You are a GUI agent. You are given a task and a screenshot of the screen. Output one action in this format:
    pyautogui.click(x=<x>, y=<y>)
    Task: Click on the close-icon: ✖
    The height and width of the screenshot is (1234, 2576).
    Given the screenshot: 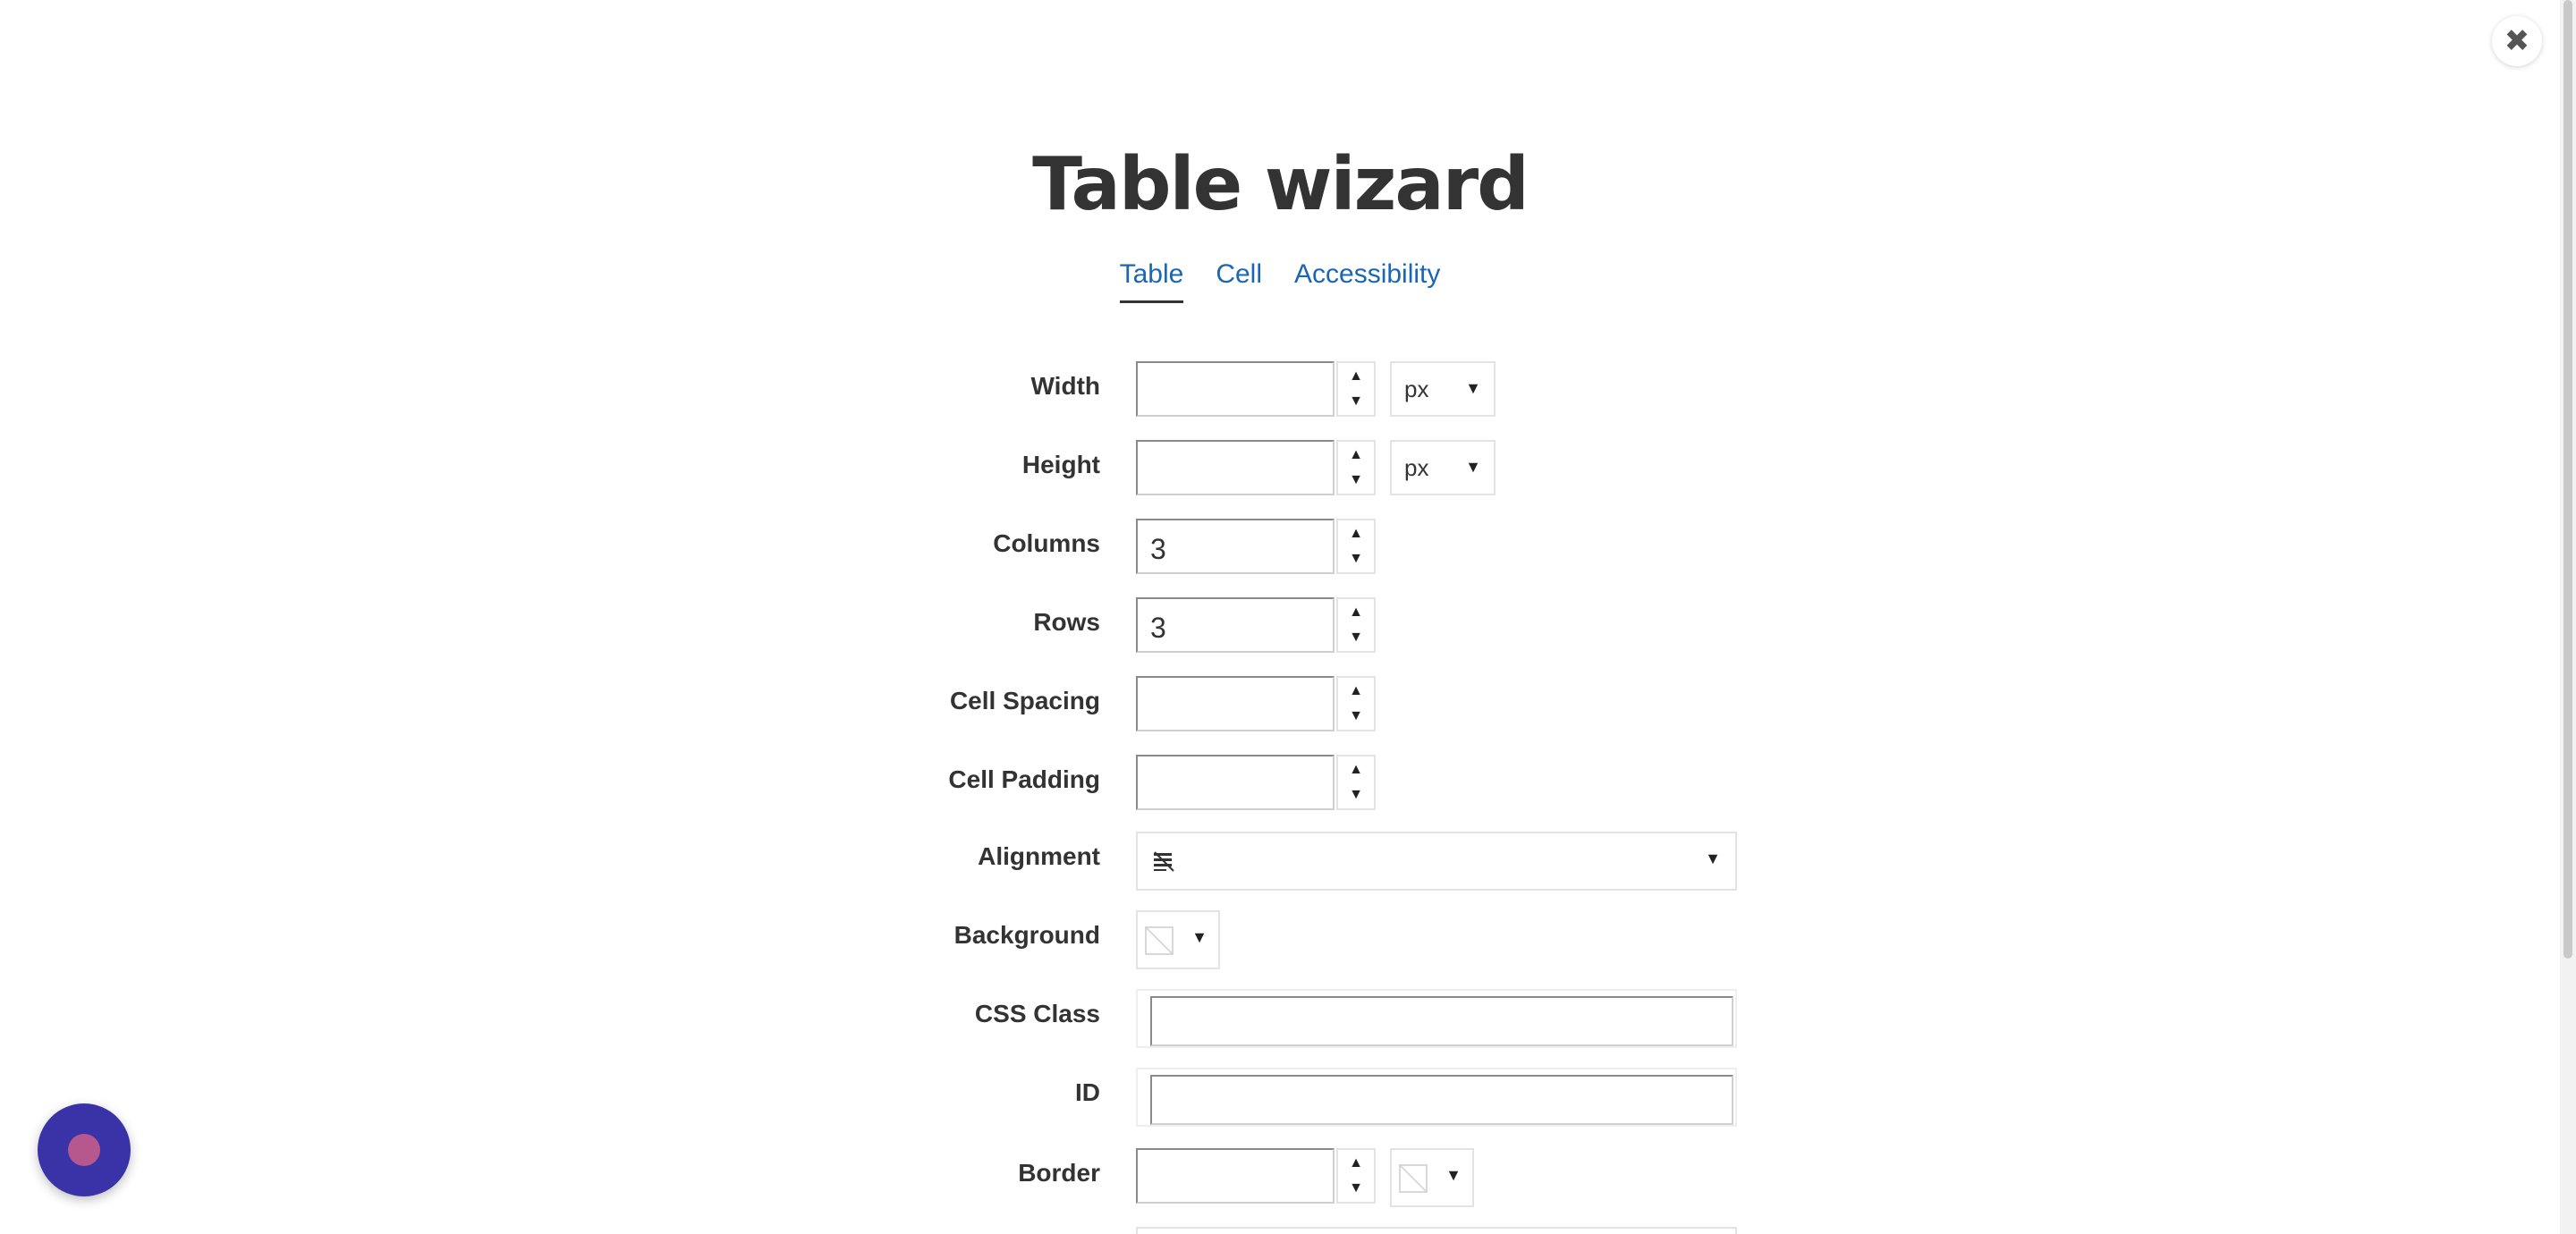 What is the action you would take?
    pyautogui.click(x=2517, y=41)
    